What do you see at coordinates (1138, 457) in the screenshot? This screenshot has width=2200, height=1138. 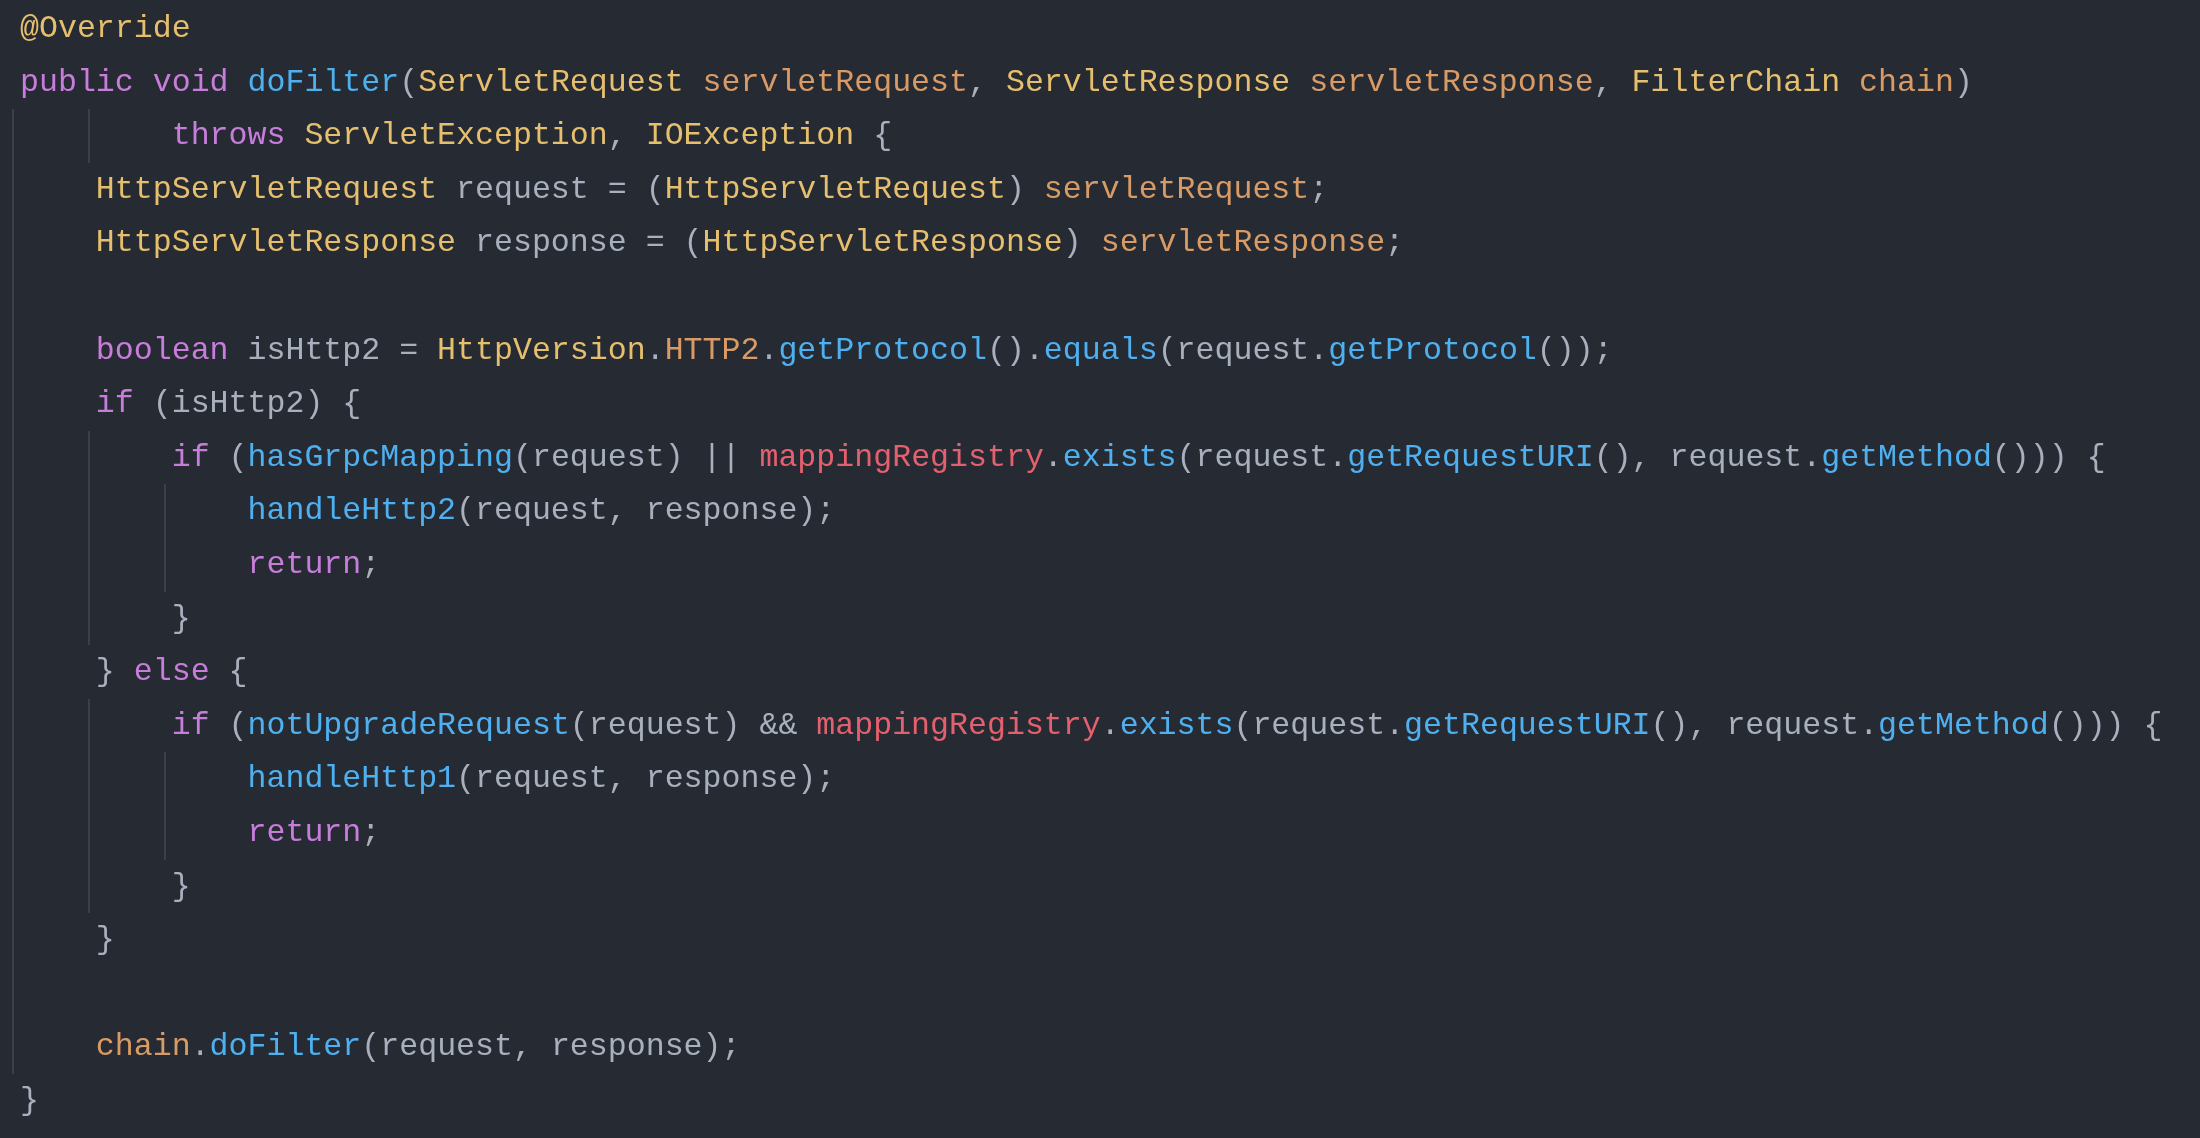 I see `code-line: if (hasGrpcMapping(request) || mappingRegistry.exists(request.getRequestURI(), request.getMethod())) {` at bounding box center [1138, 457].